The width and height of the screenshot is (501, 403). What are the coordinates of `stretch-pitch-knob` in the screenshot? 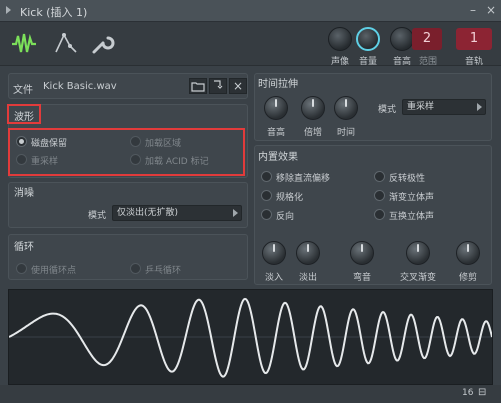 It's located at (276, 108).